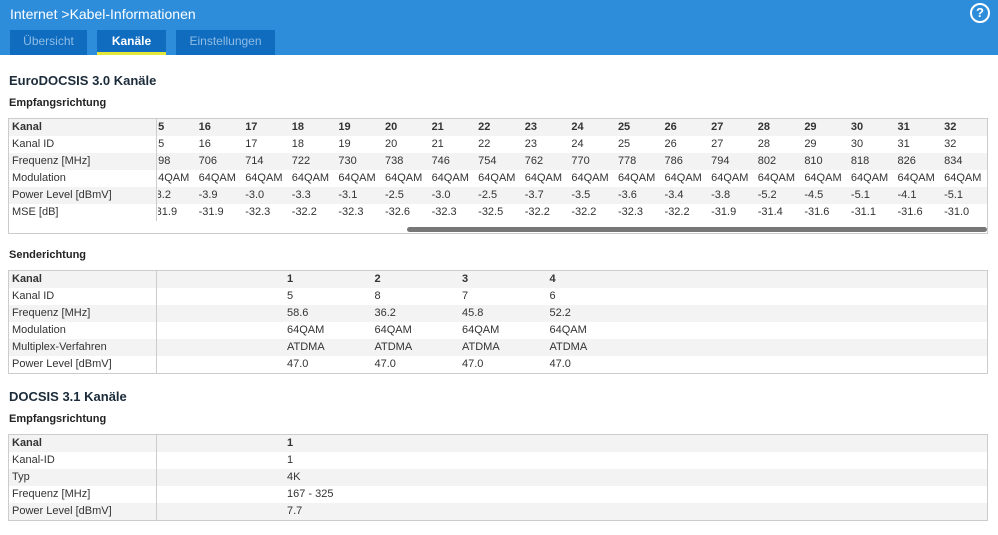 This screenshot has height=535, width=998. I want to click on table-row: Power Level [dBmV], so click(83, 195).